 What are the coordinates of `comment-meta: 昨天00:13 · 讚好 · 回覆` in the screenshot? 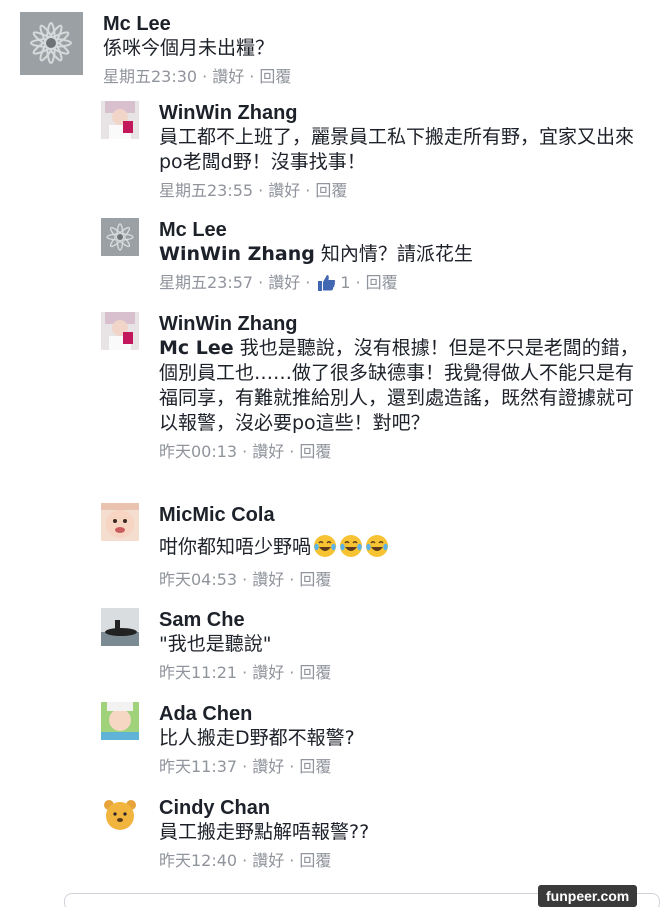 It's located at (399, 452).